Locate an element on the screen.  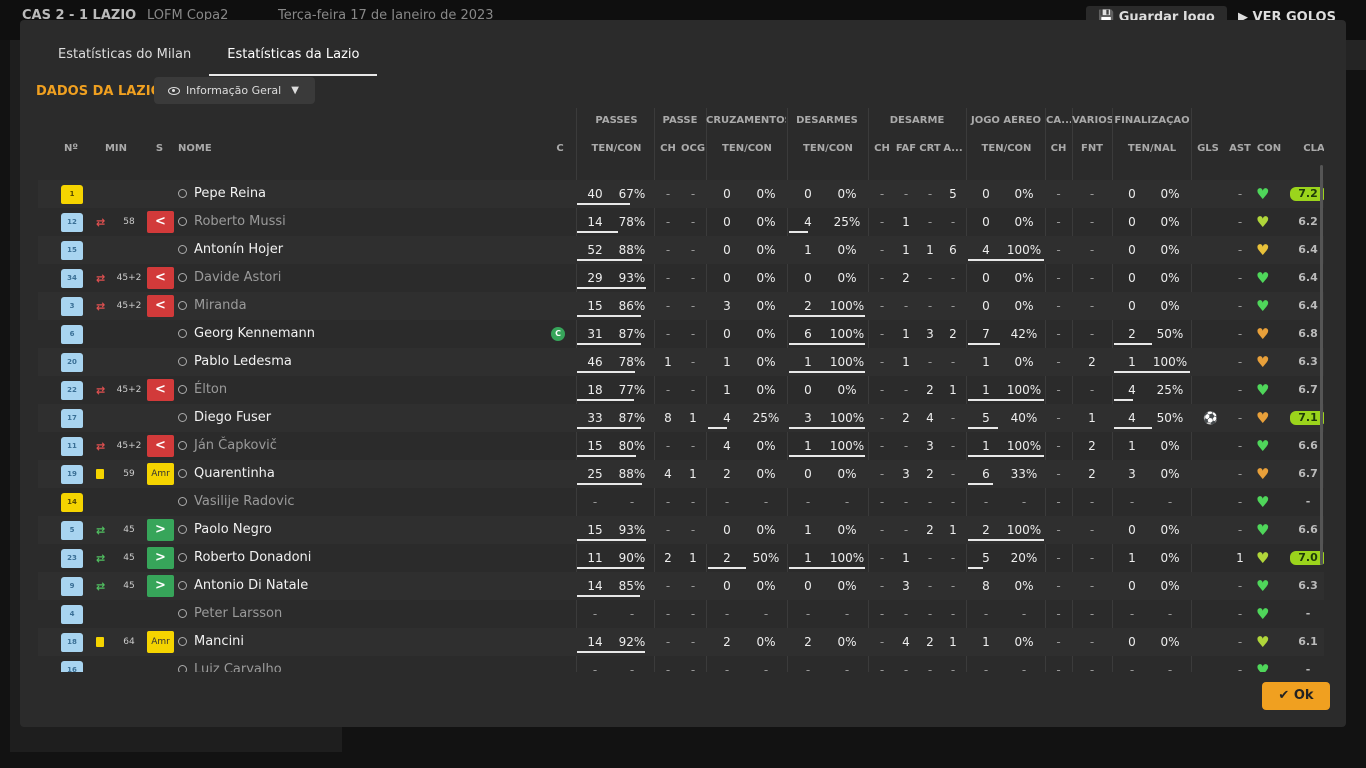
tab-milan-stats: Estatísticas do Milan is located at coordinates (124, 61).